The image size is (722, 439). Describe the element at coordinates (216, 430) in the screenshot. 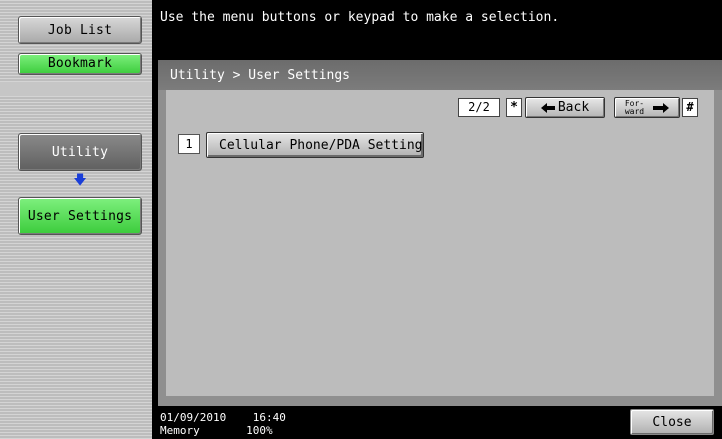

I see `memory-status: Memory 100%` at that location.